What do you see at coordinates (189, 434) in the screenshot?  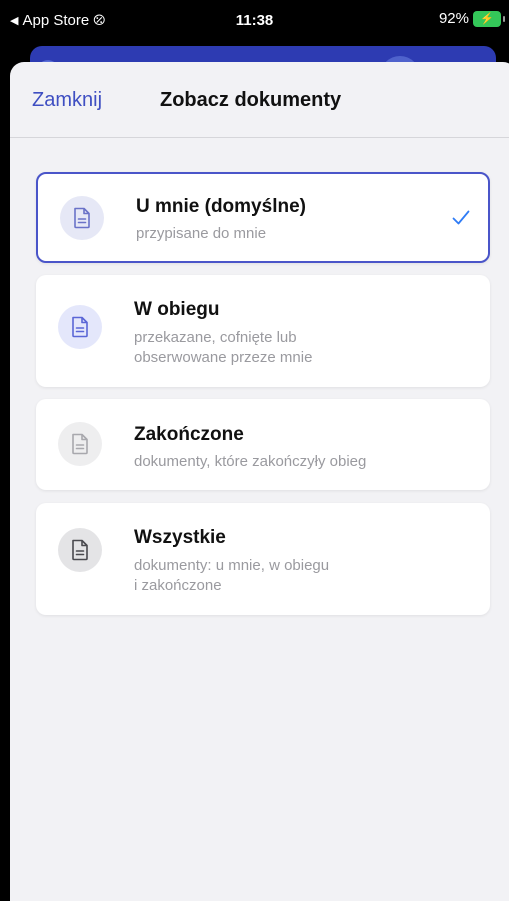 I see `option-title: Zakończone` at bounding box center [189, 434].